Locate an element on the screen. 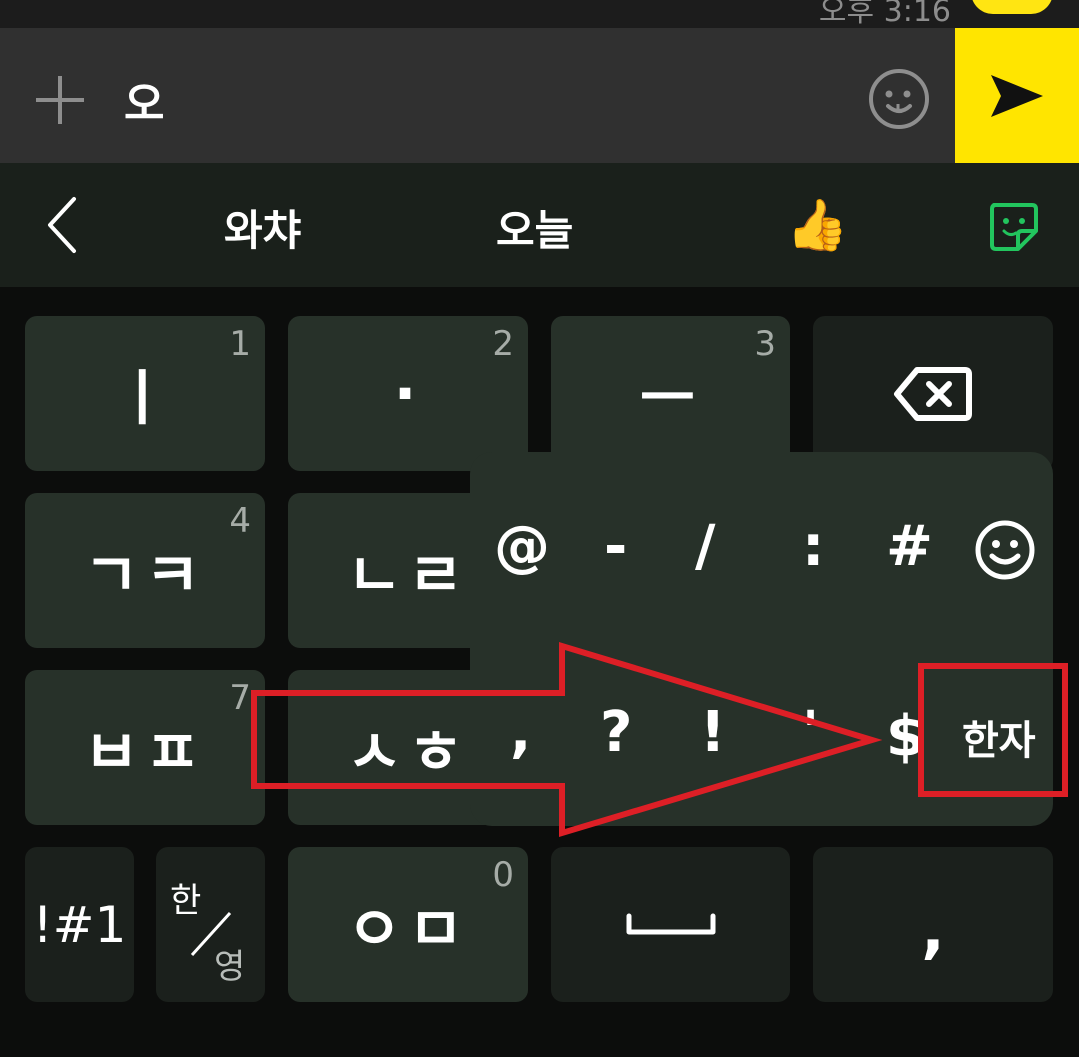 This screenshot has width=1079, height=1057. space-key is located at coordinates (670, 924).